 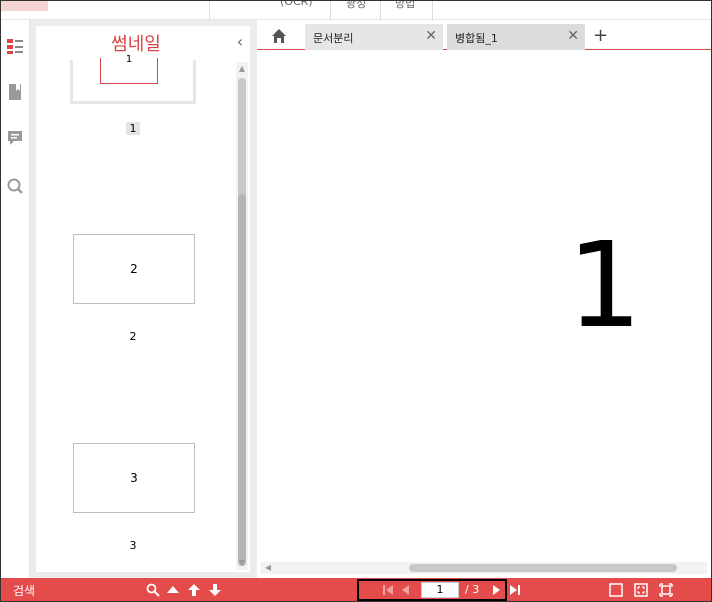 I want to click on page-label-1: 1, so click(x=133, y=128).